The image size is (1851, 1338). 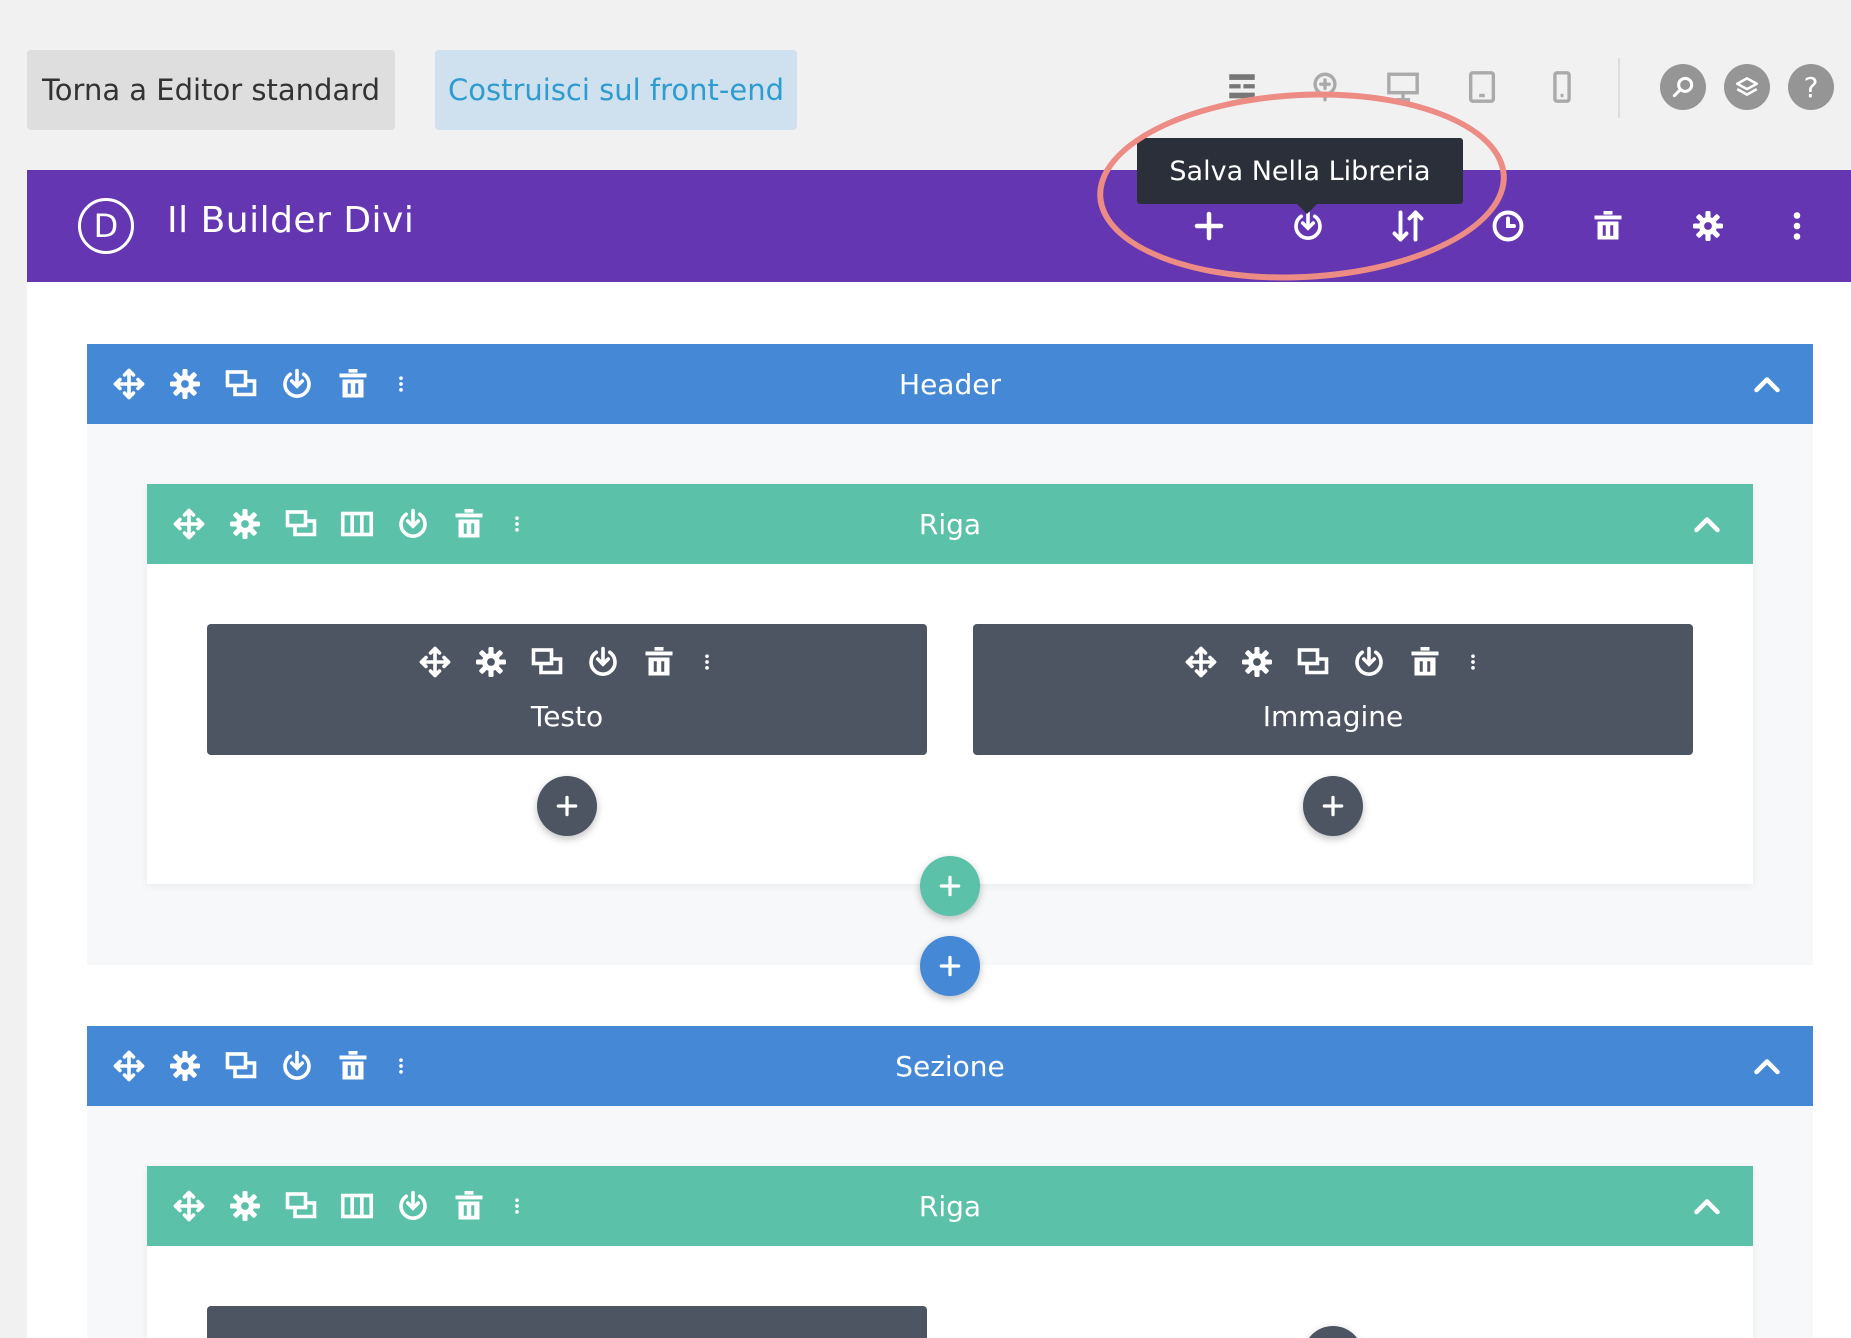 I want to click on module-partial, so click(x=567, y=1322).